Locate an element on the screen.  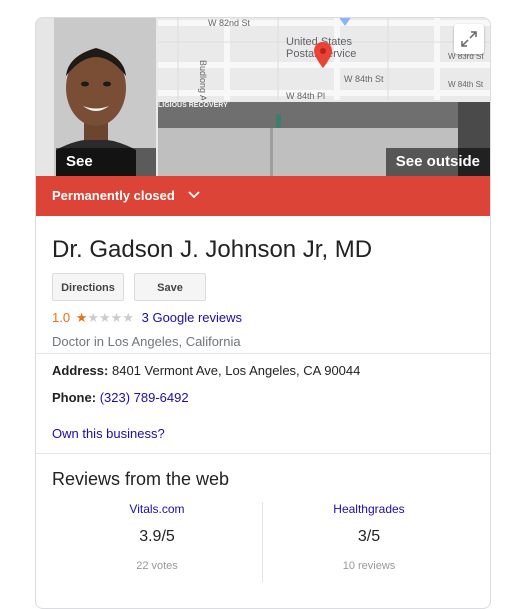
review-count: 10 reviews is located at coordinates (369, 566).